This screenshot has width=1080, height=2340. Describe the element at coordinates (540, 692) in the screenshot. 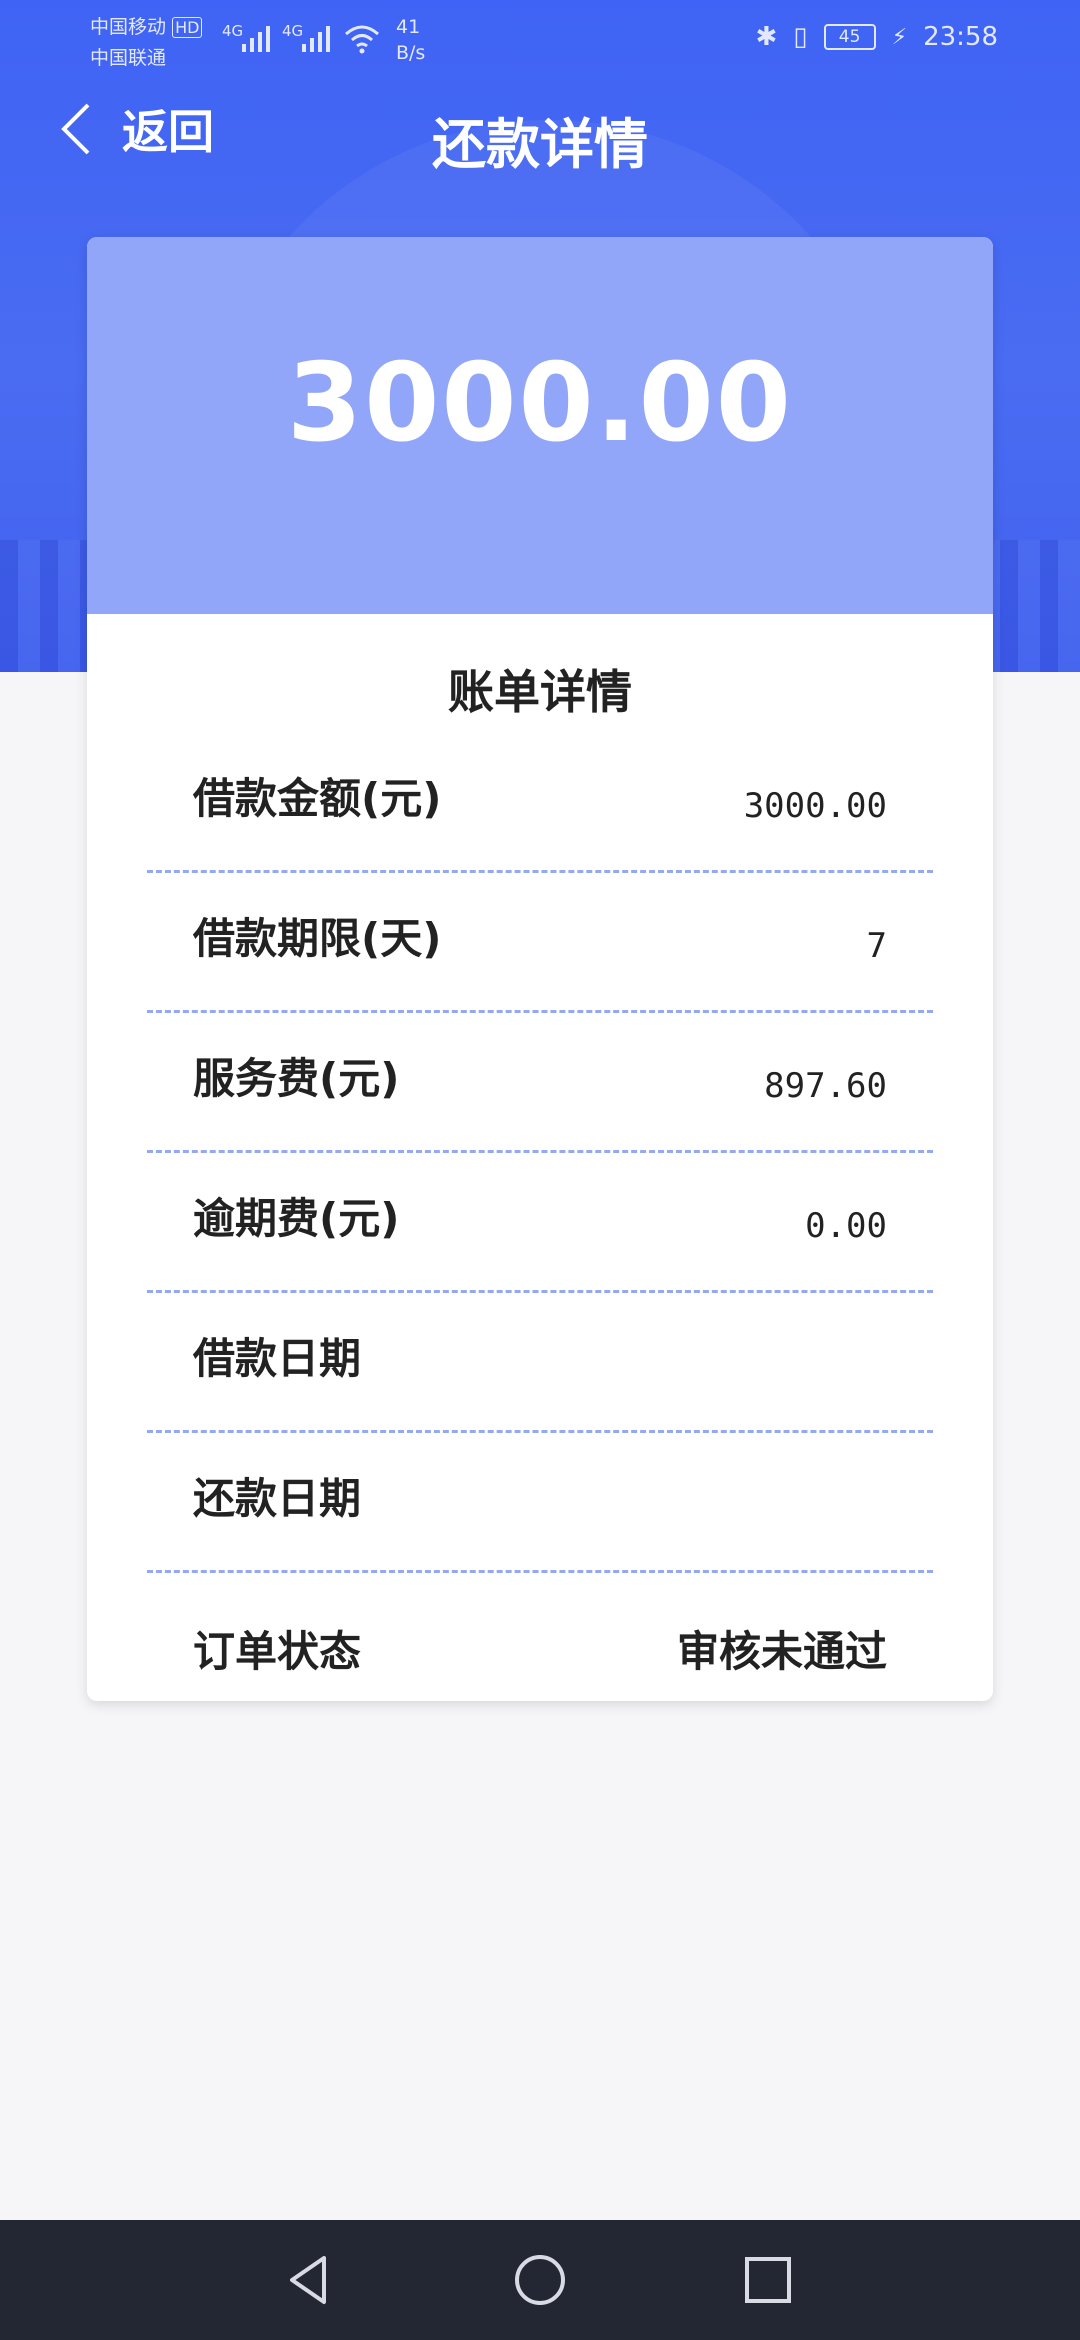

I see `bill-section-title: 账单详情` at that location.